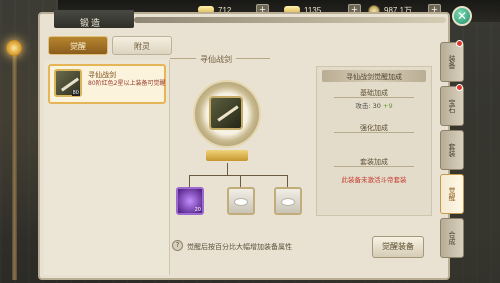  Describe the element at coordinates (127, 83) in the screenshot. I see `item-desc: 80阶红色2星以上装备可觉醒` at that location.